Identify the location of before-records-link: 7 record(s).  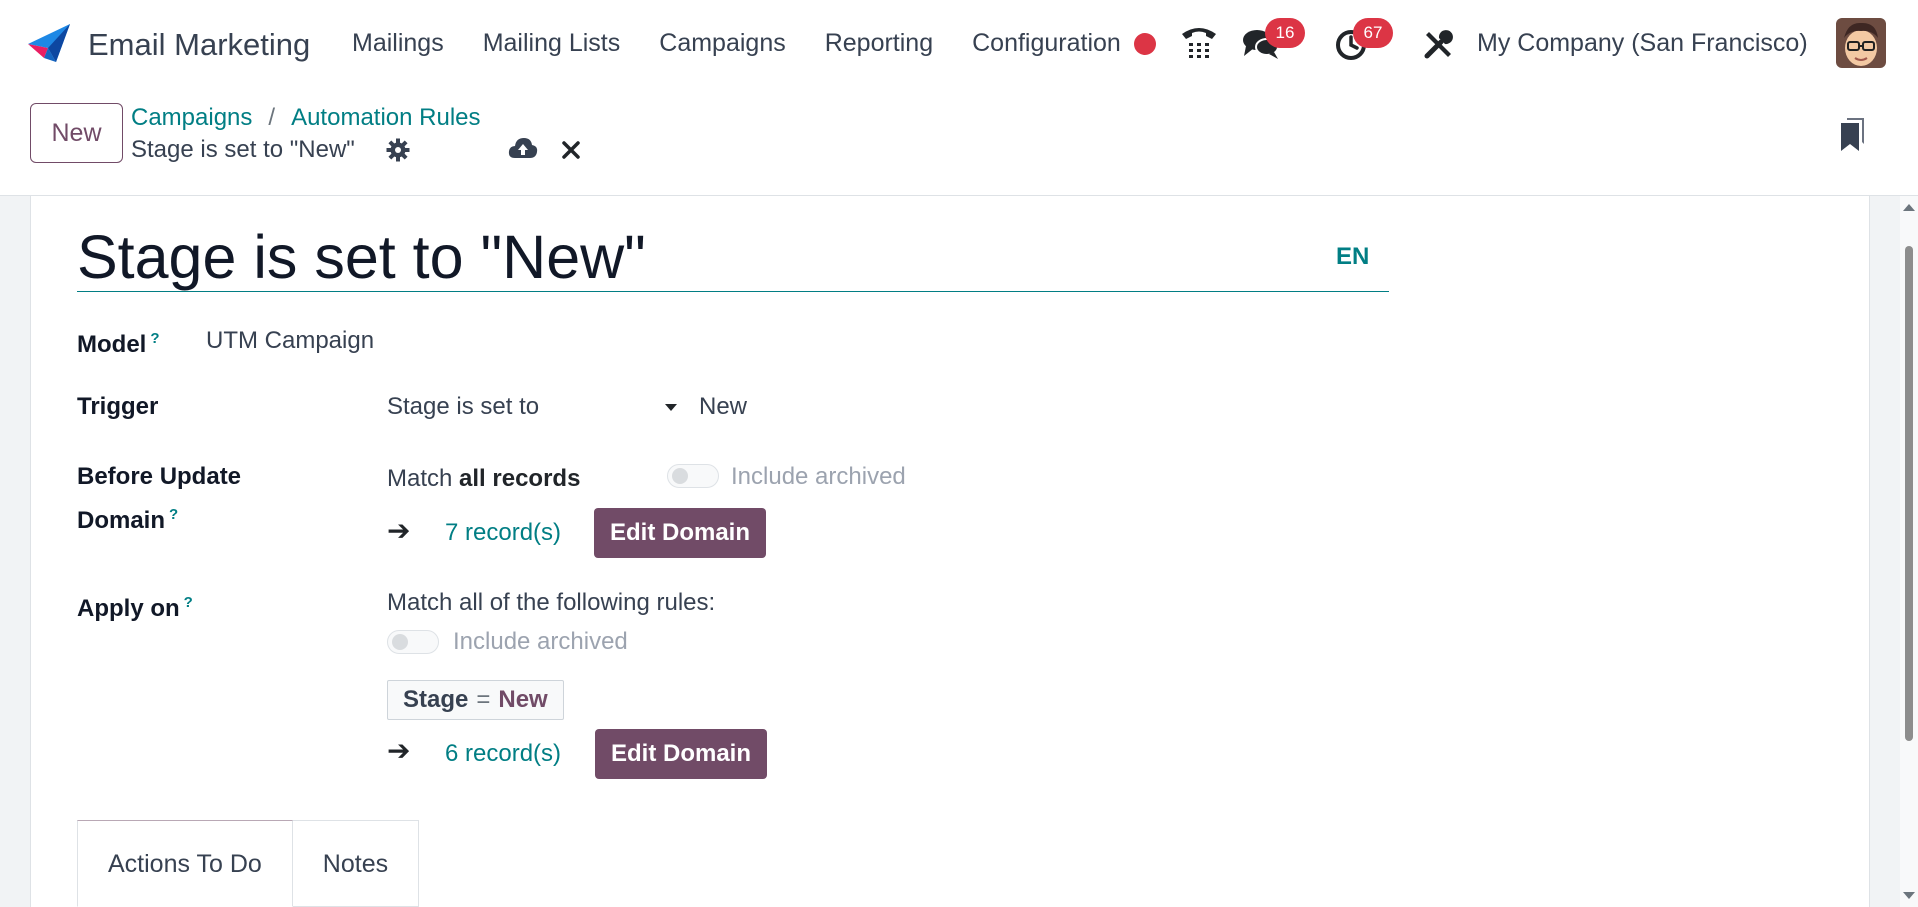
(503, 533).